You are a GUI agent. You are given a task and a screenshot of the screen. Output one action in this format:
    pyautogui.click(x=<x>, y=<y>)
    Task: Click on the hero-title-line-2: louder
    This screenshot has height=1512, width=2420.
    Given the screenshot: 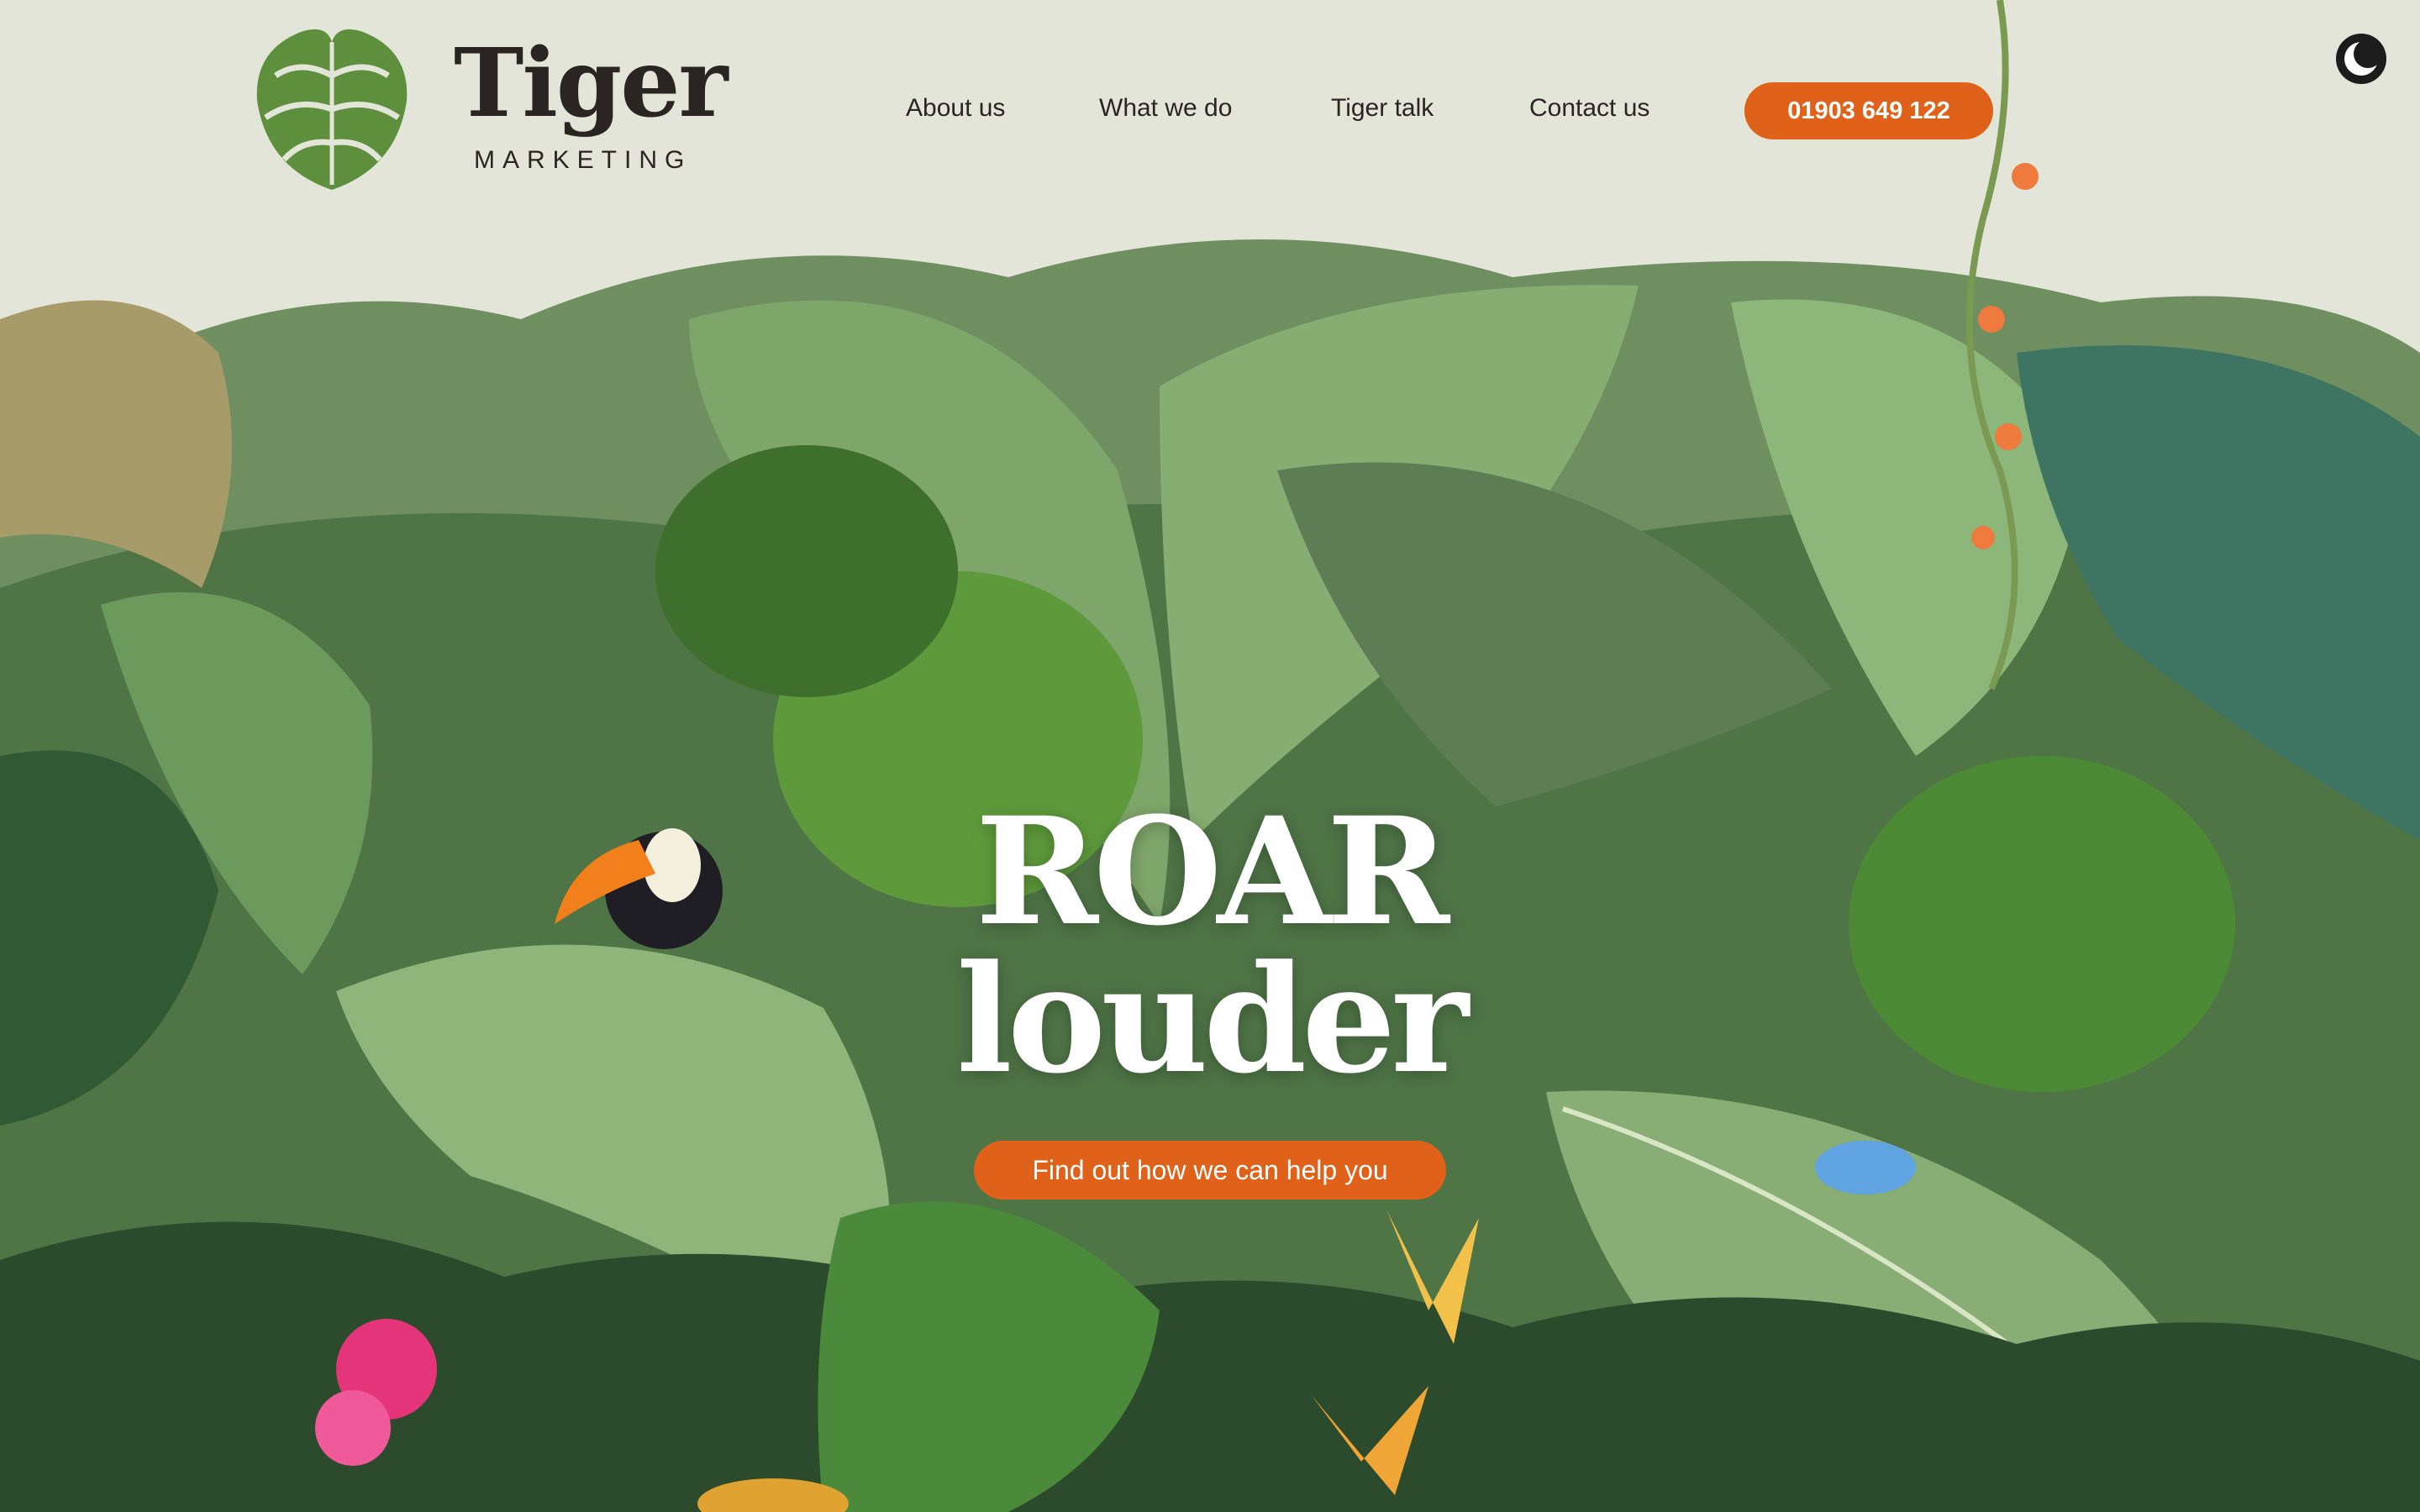 What is the action you would take?
    pyautogui.click(x=1212, y=1019)
    